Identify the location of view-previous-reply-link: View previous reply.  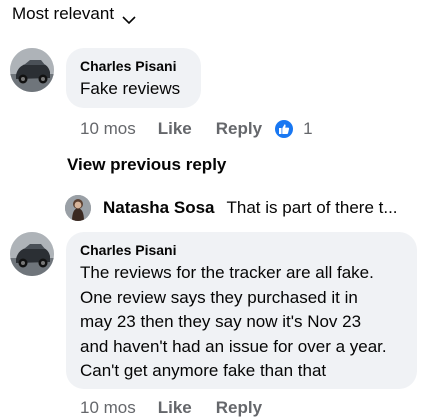
(146, 165).